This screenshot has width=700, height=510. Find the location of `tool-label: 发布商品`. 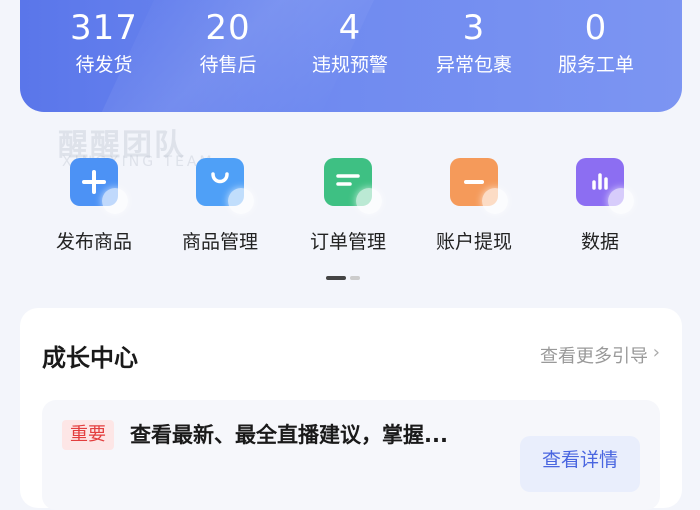

tool-label: 发布商品 is located at coordinates (93, 242).